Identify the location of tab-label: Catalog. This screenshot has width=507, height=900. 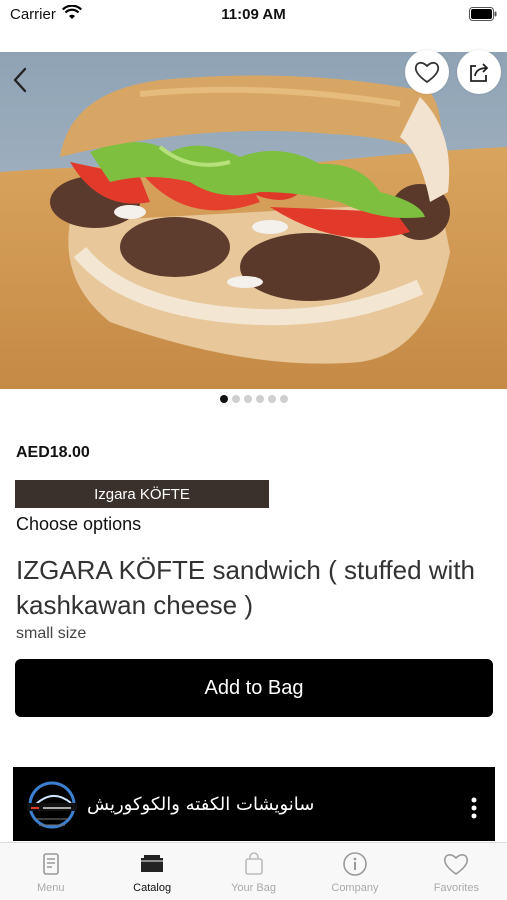
(152, 888).